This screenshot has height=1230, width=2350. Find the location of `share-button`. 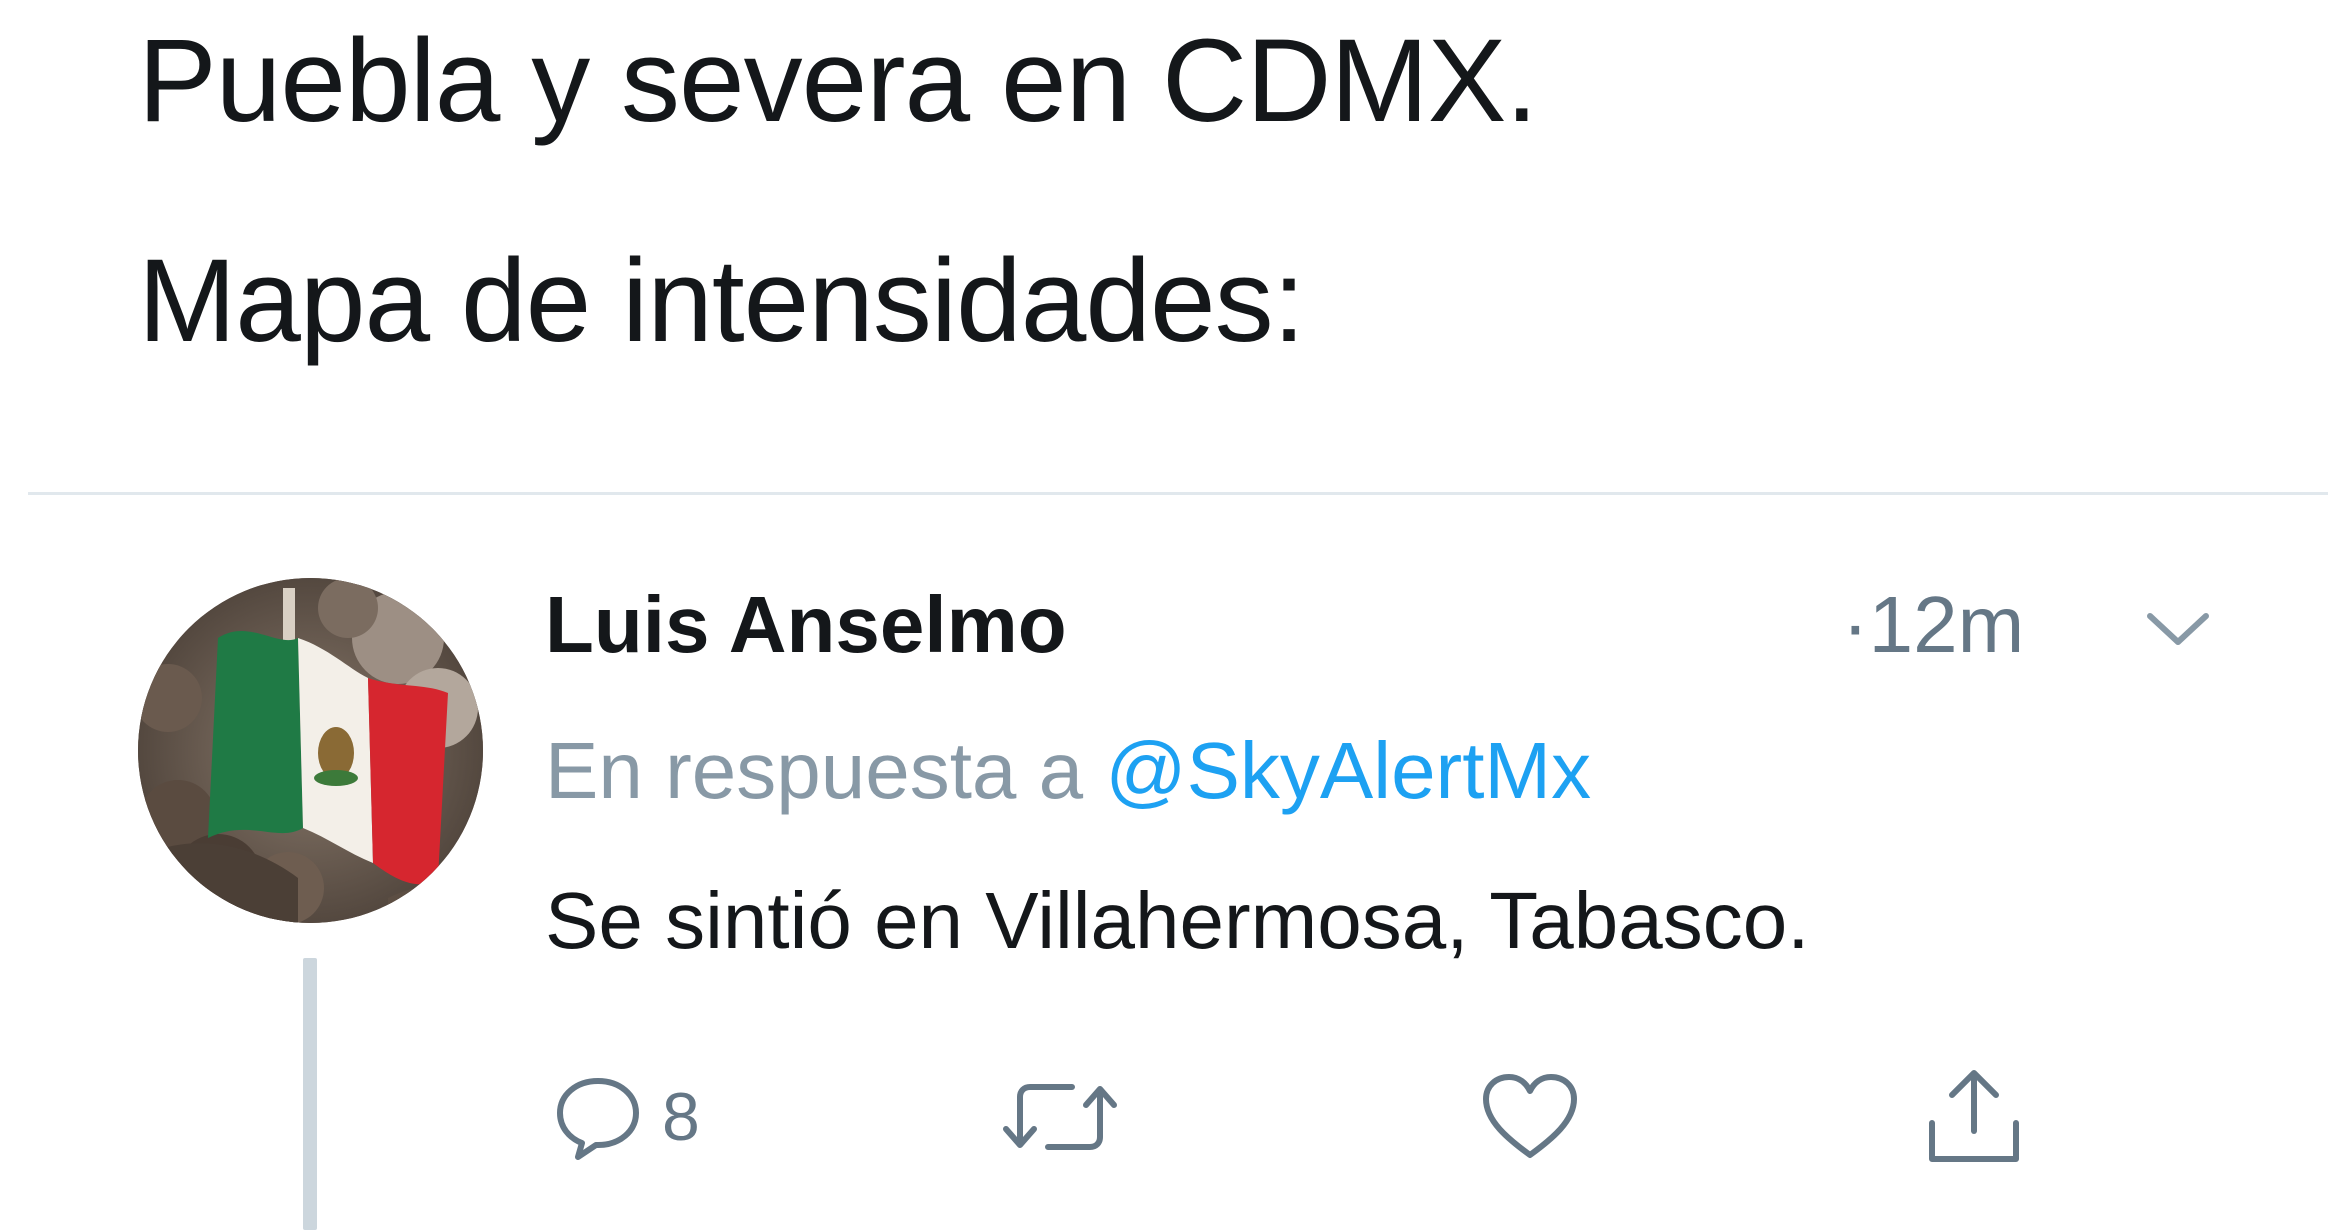

share-button is located at coordinates (1974, 1117).